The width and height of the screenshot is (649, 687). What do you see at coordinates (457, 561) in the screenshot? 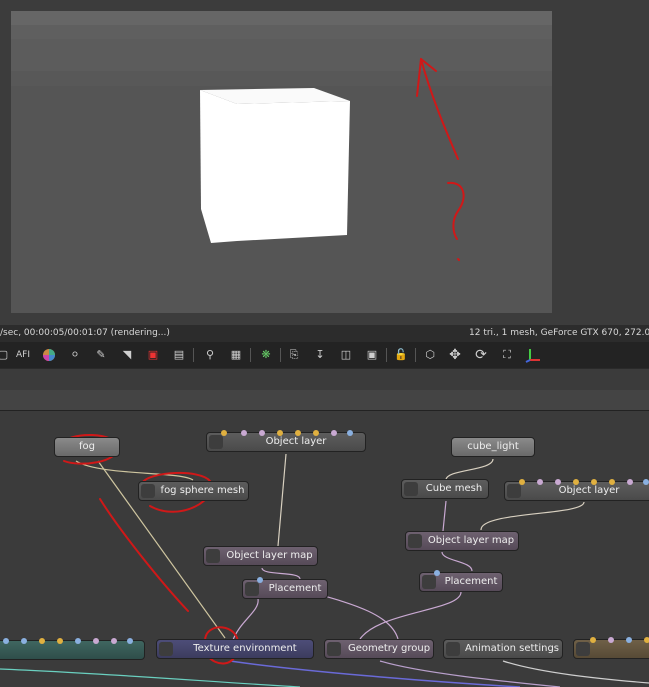
I see `link-objmap2` at bounding box center [457, 561].